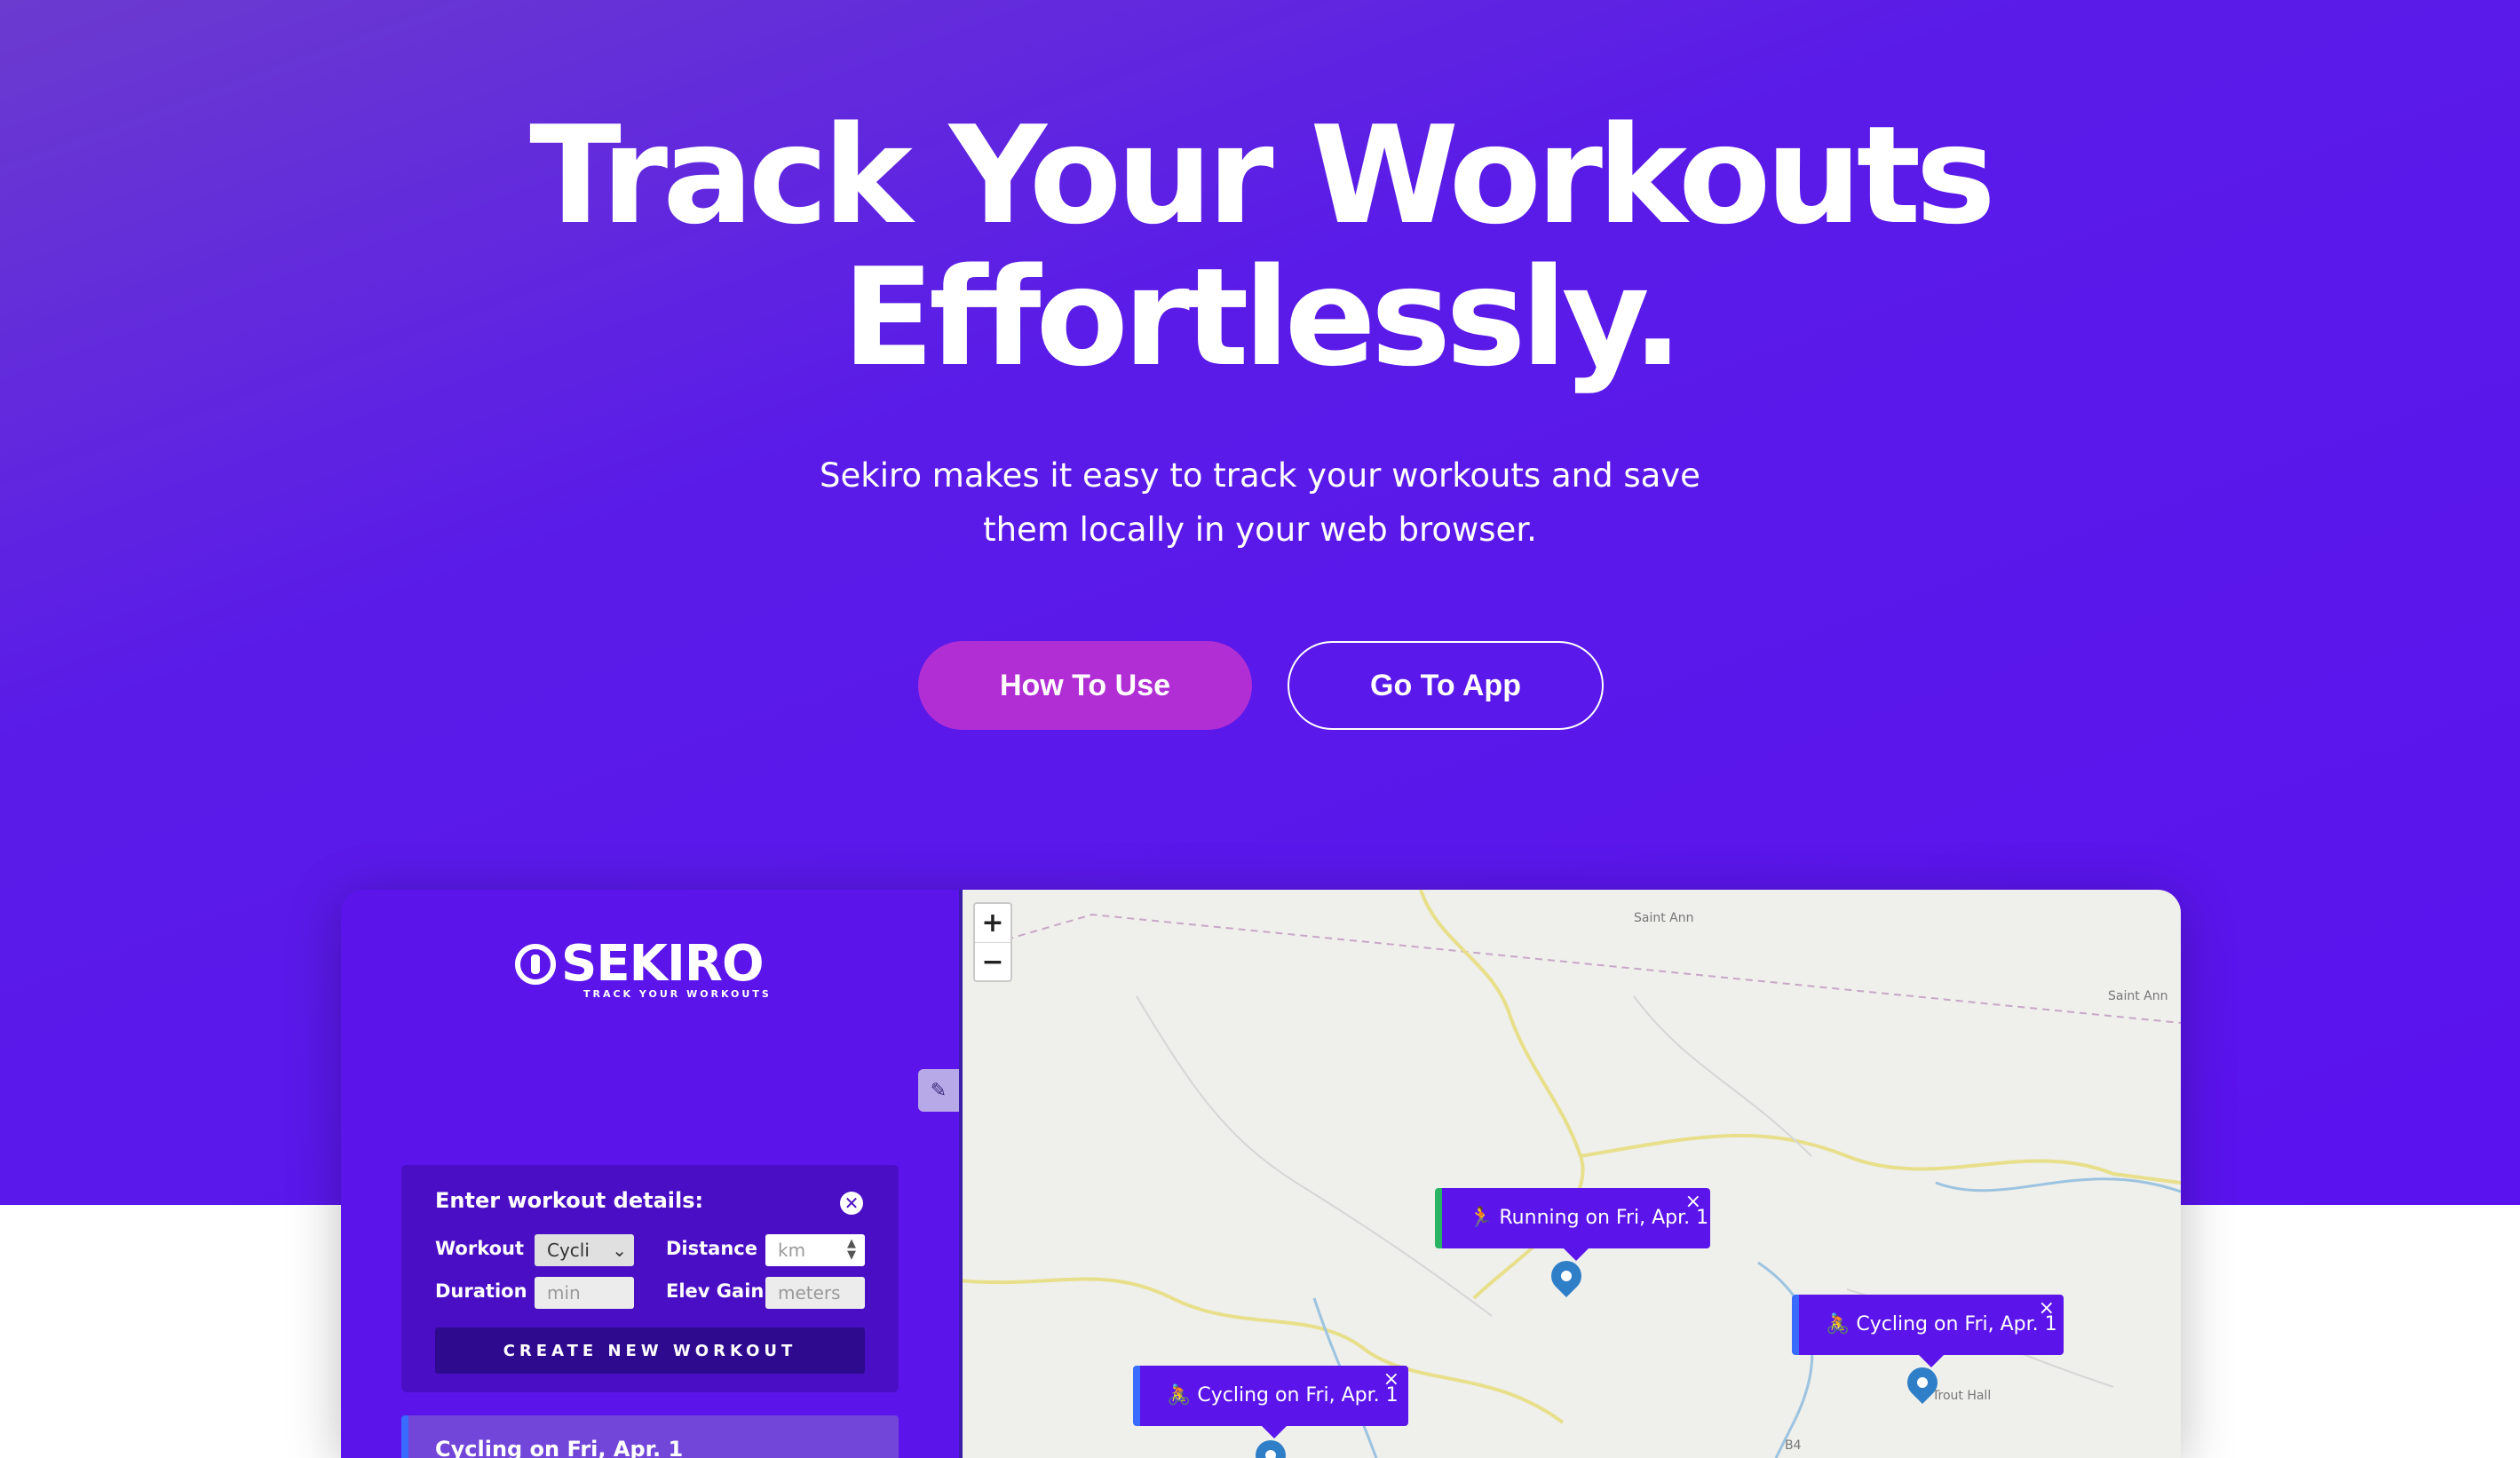 The image size is (2520, 1458). Describe the element at coordinates (1085, 685) in the screenshot. I see `how-to-use-button: How To Use` at that location.